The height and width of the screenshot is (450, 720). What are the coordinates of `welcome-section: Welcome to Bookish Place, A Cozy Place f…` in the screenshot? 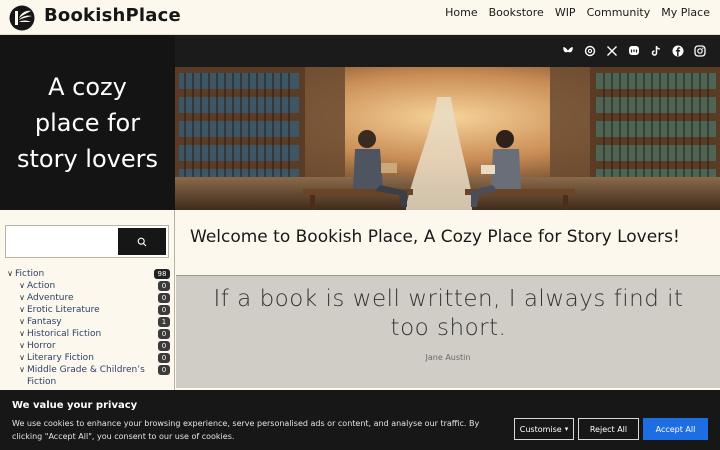 It's located at (448, 243).